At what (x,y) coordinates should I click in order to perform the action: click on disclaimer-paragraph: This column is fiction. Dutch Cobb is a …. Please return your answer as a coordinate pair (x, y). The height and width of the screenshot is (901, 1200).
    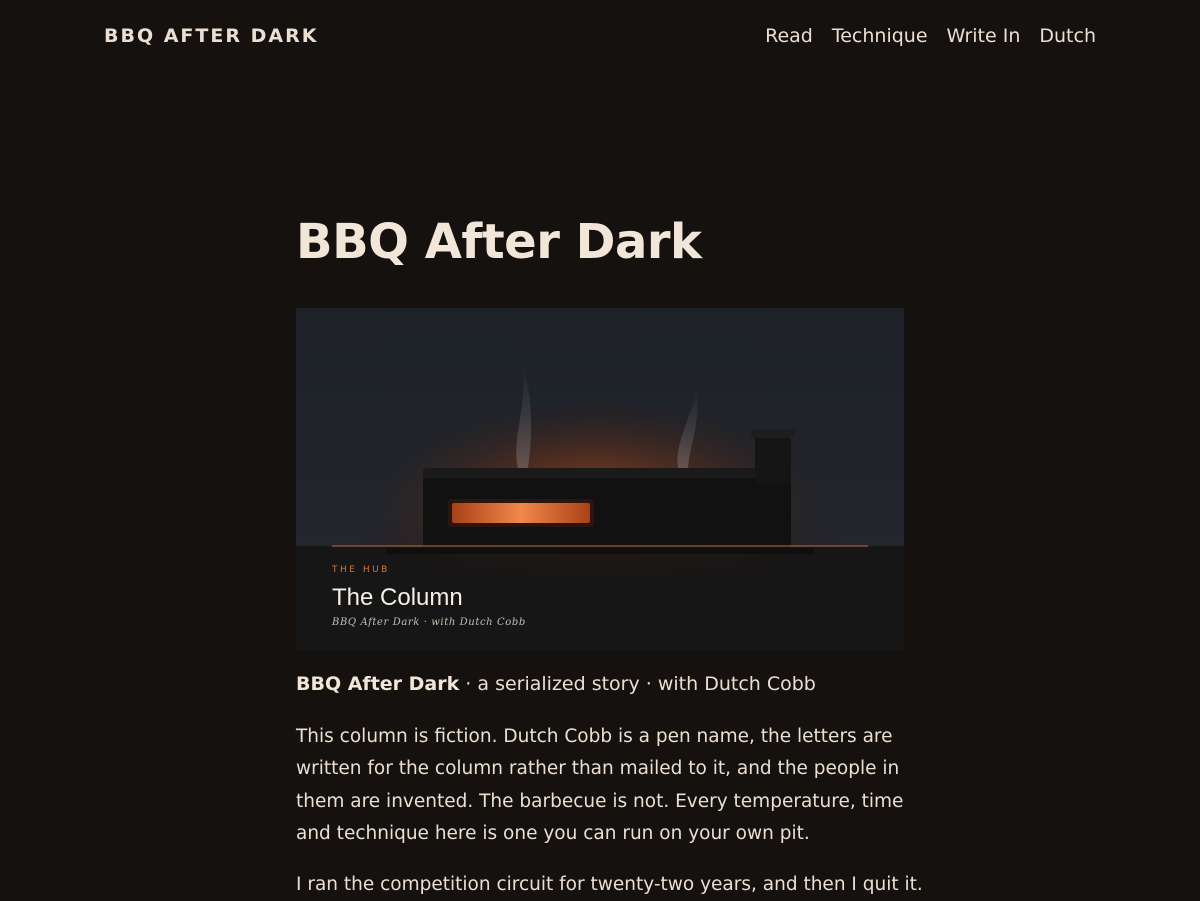
    Looking at the image, I should click on (601, 785).